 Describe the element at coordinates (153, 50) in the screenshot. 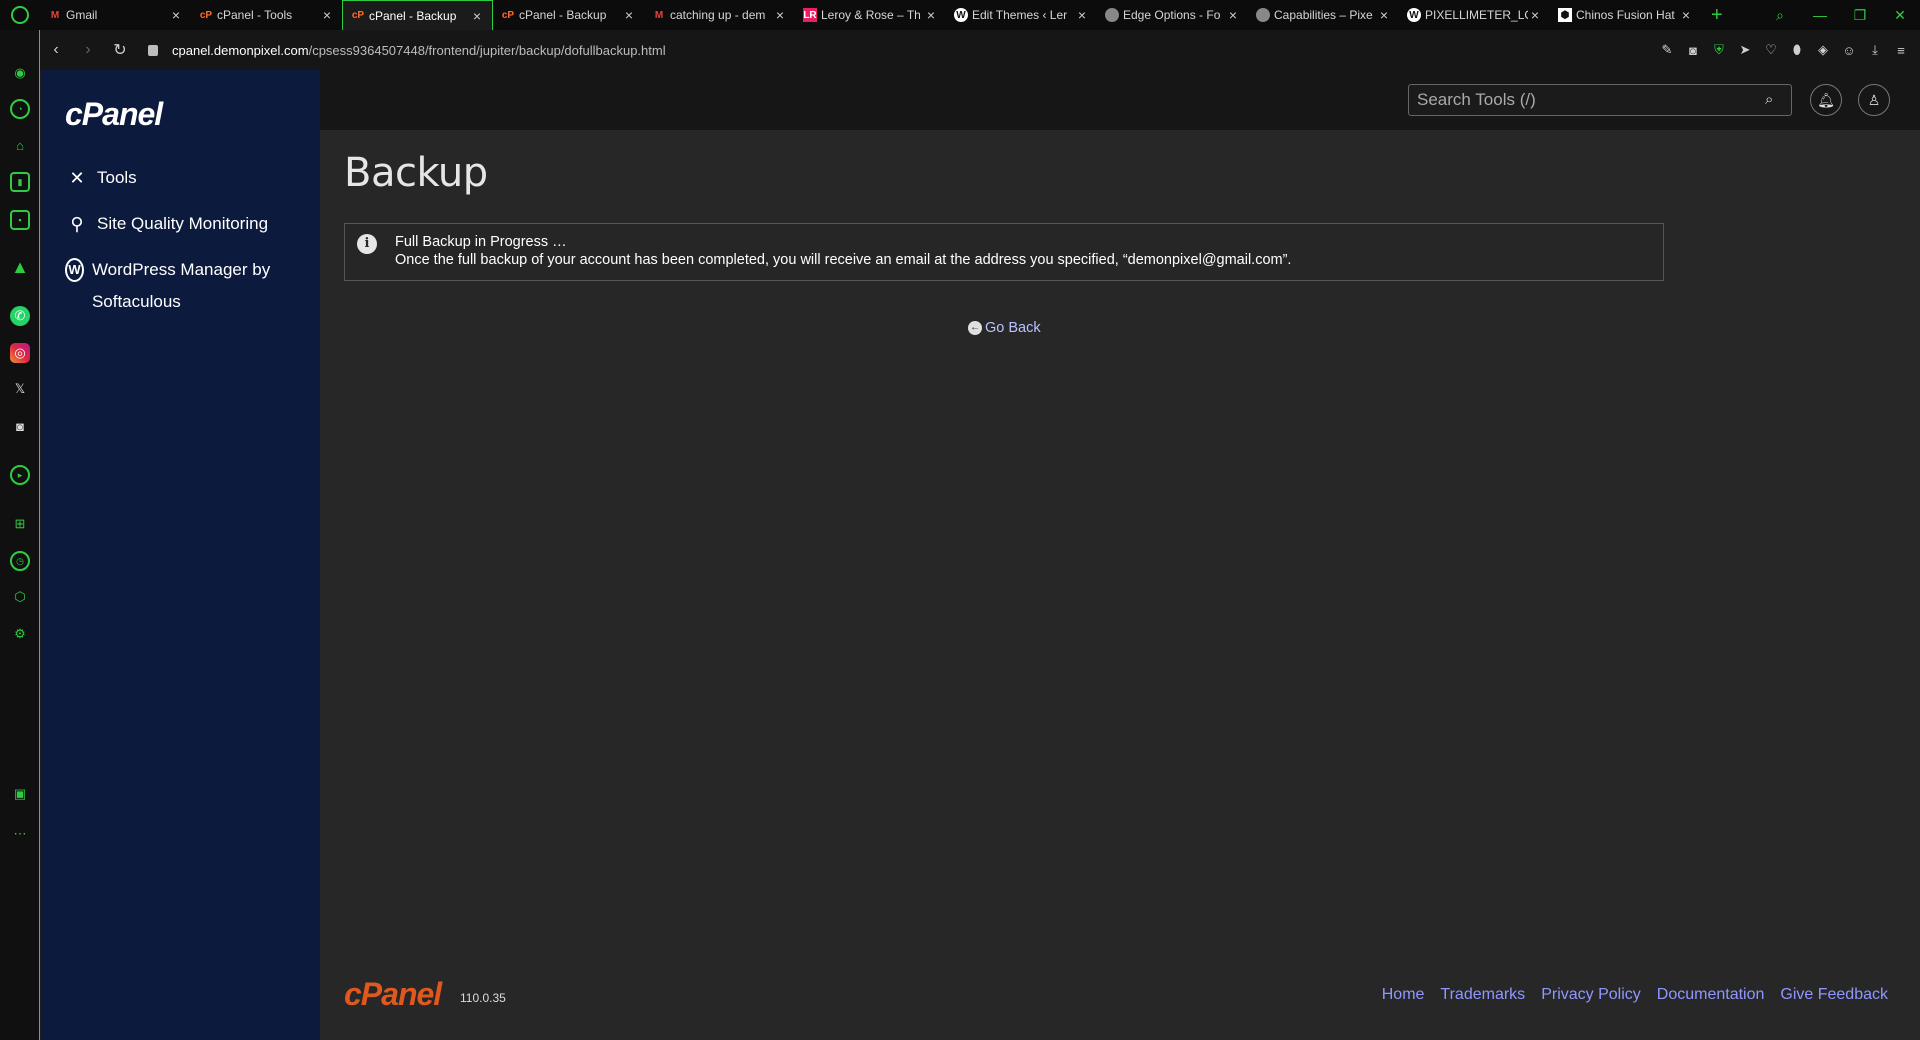

I see `lock-icon` at that location.